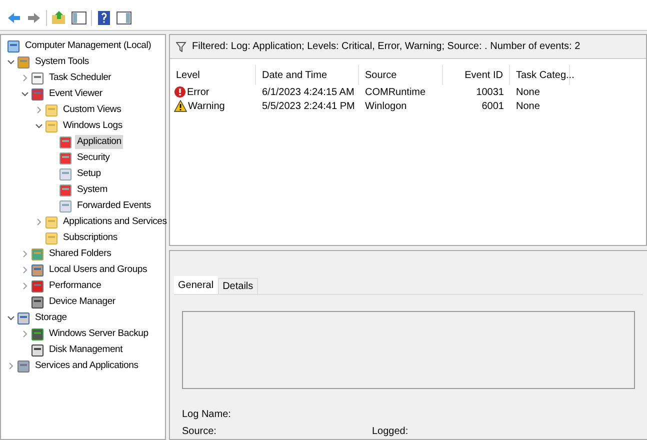 Image resolution: width=647 pixels, height=440 pixels. Describe the element at coordinates (93, 158) in the screenshot. I see `tree-item: Security` at that location.